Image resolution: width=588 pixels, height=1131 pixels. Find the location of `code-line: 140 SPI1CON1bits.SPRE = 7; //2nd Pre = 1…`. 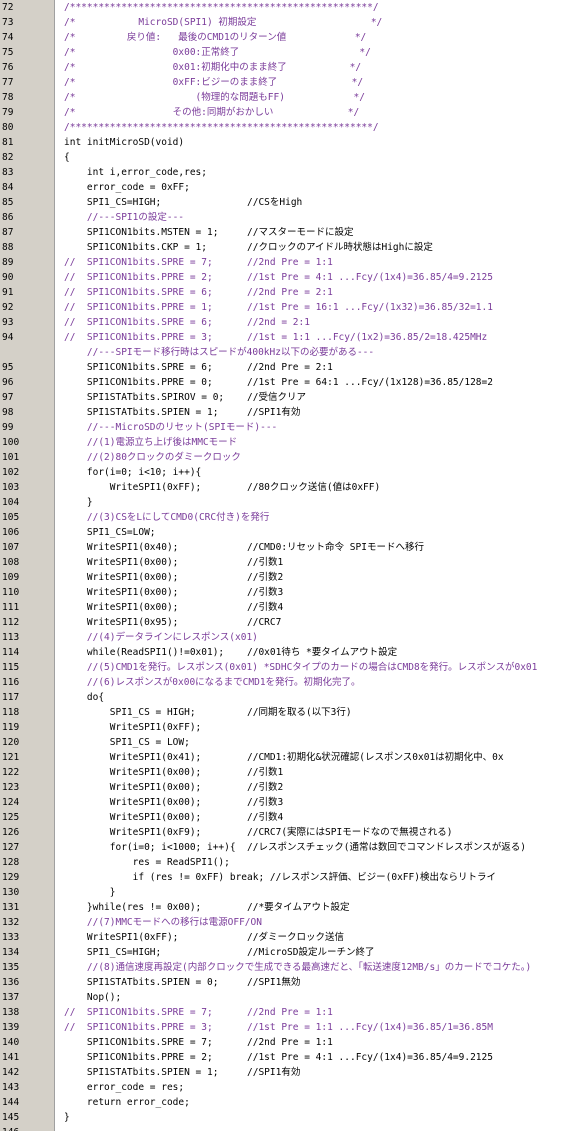

code-line: 140 SPI1CON1bits.SPRE = 7; //2nd Pre = 1… is located at coordinates (294, 1042).